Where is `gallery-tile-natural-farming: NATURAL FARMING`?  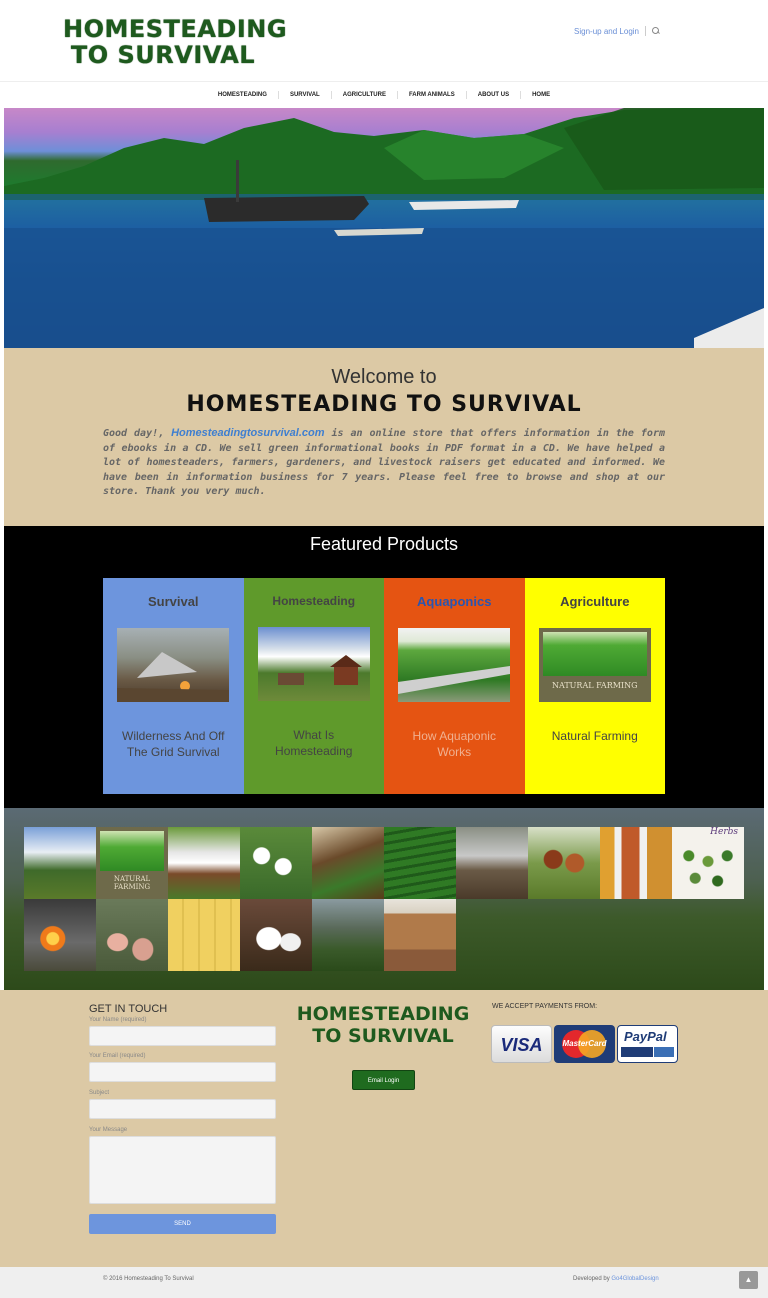 gallery-tile-natural-farming: NATURAL FARMING is located at coordinates (132, 863).